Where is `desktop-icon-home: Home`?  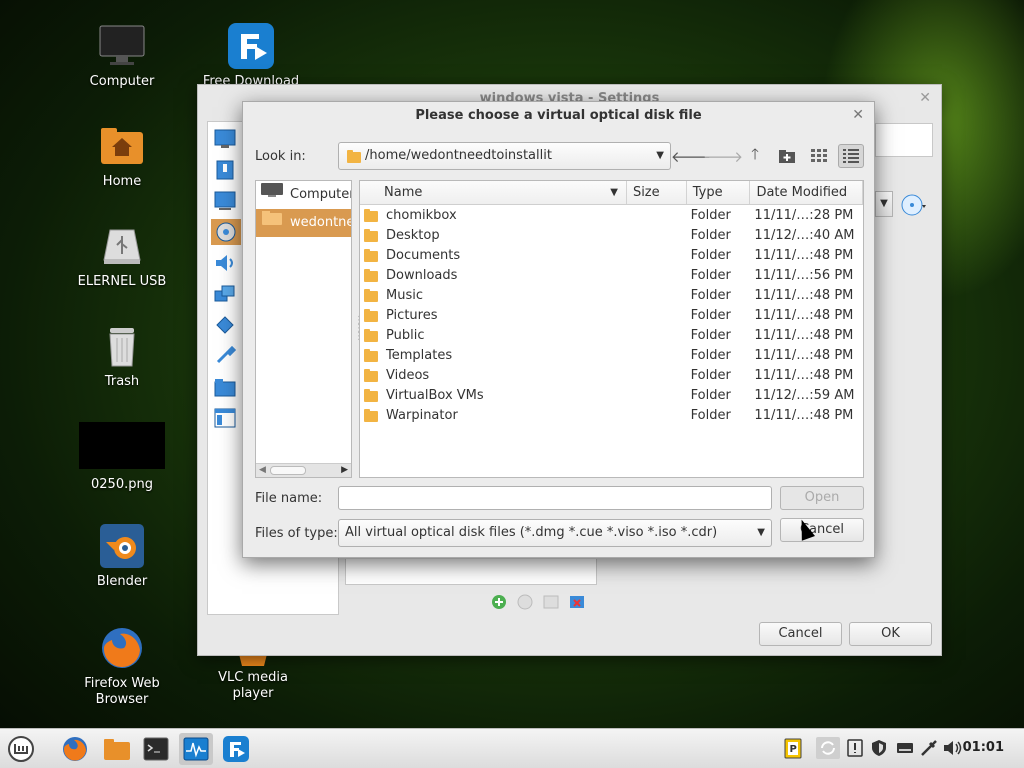 desktop-icon-home: Home is located at coordinates (122, 156).